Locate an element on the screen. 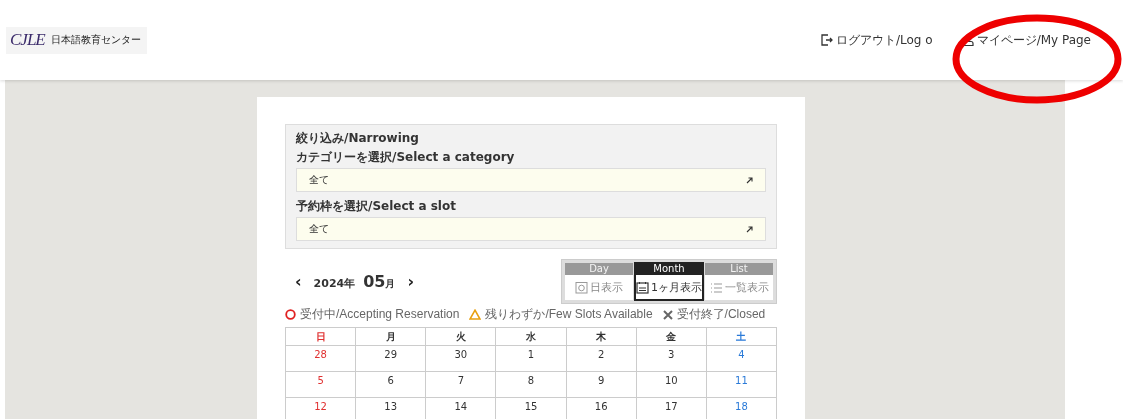 The height and width of the screenshot is (419, 1123). clock-icon is located at coordinates (581, 287).